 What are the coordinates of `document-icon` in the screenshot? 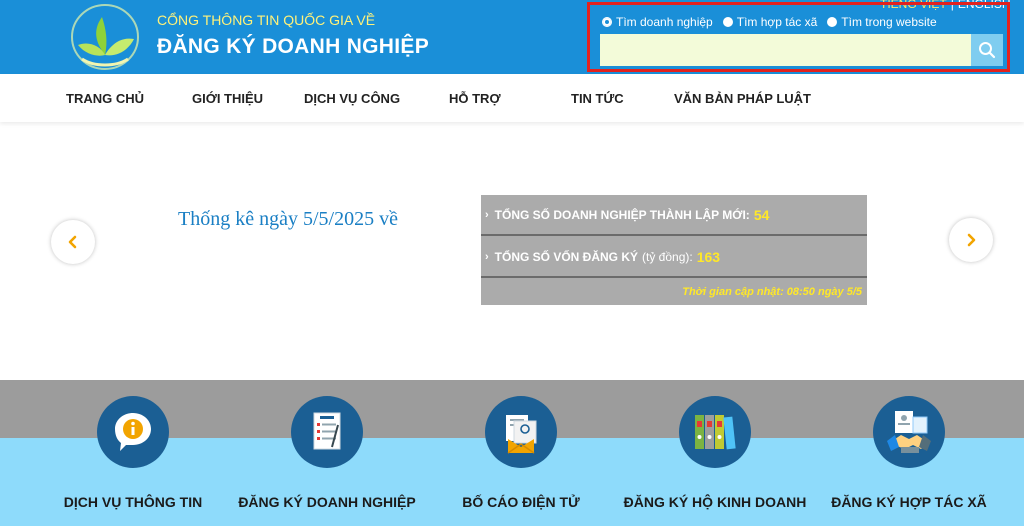 It's located at (327, 431).